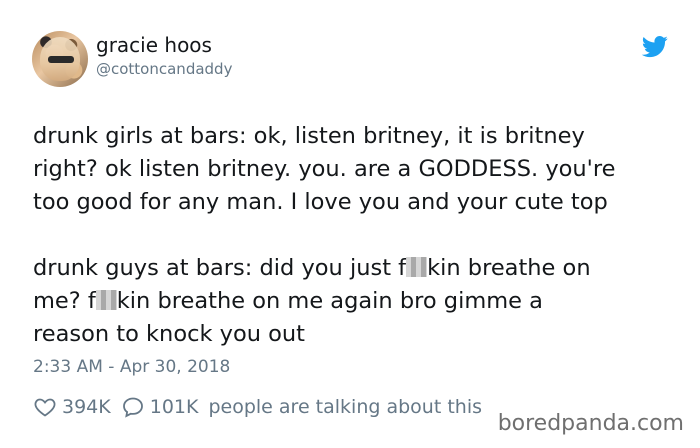  What do you see at coordinates (86, 407) in the screenshot?
I see `like-count: 394K` at bounding box center [86, 407].